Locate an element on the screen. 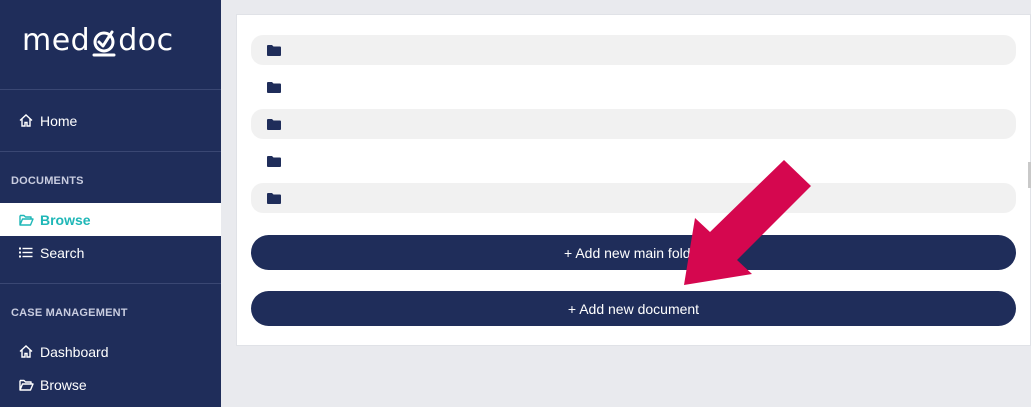 The image size is (1031, 407). logo-text-left: med is located at coordinates (56, 40).